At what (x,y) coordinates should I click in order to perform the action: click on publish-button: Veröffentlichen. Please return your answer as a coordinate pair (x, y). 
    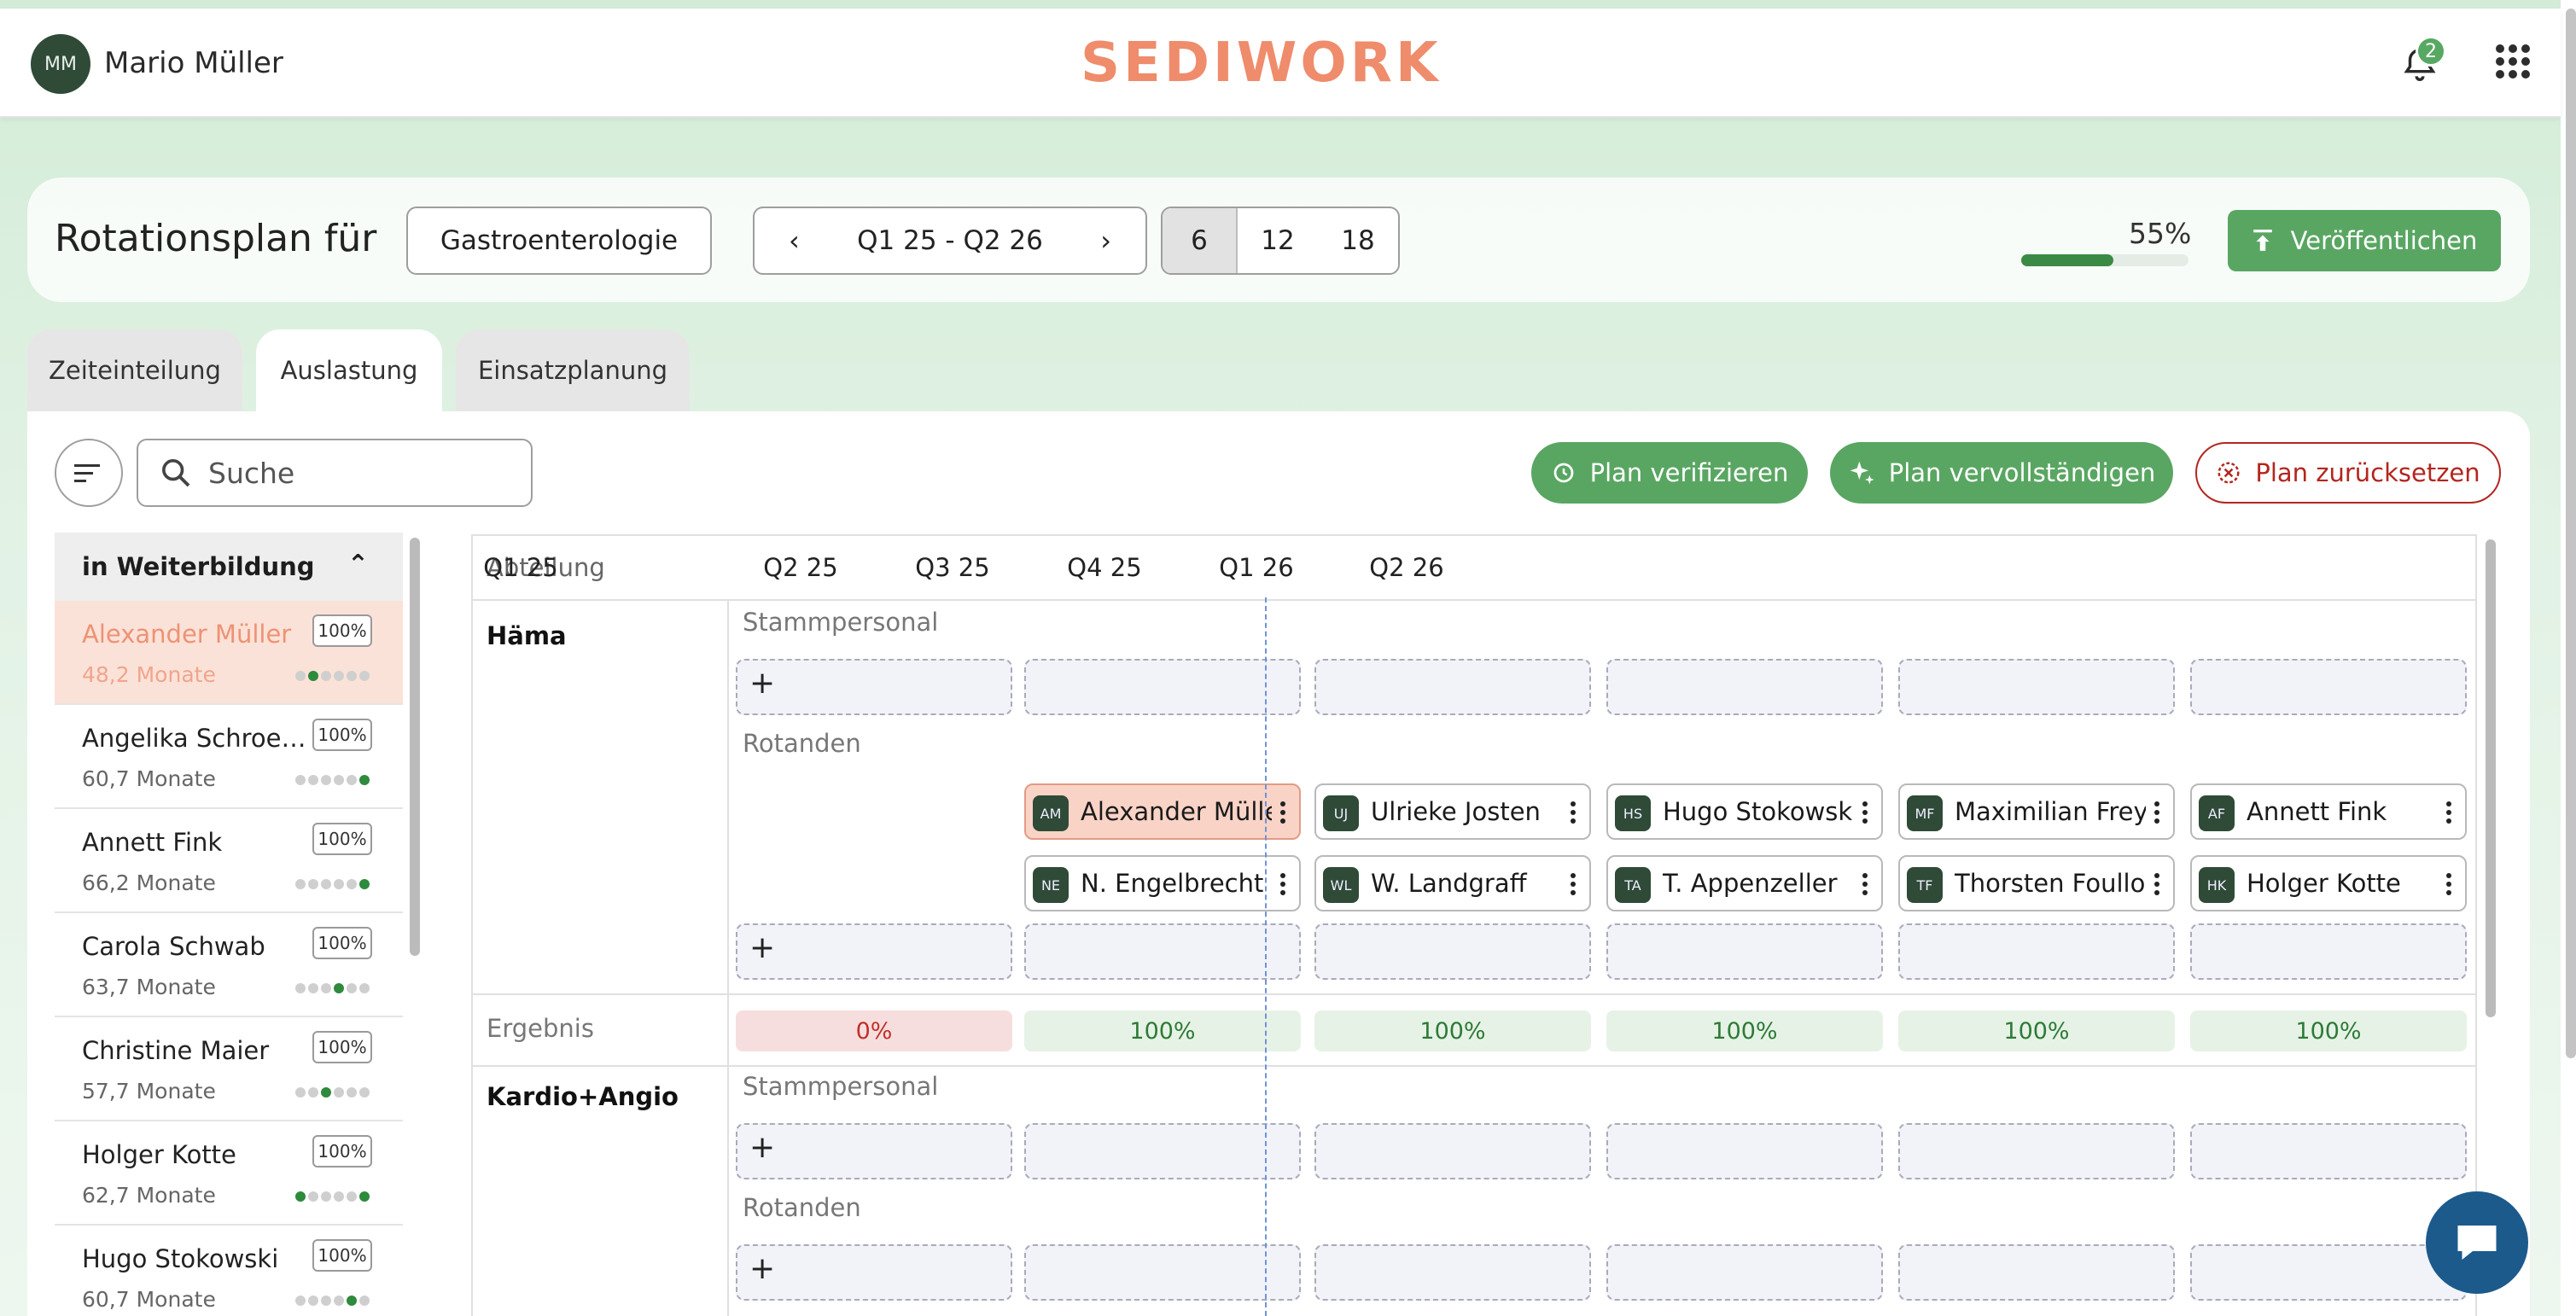
    Looking at the image, I should click on (2364, 241).